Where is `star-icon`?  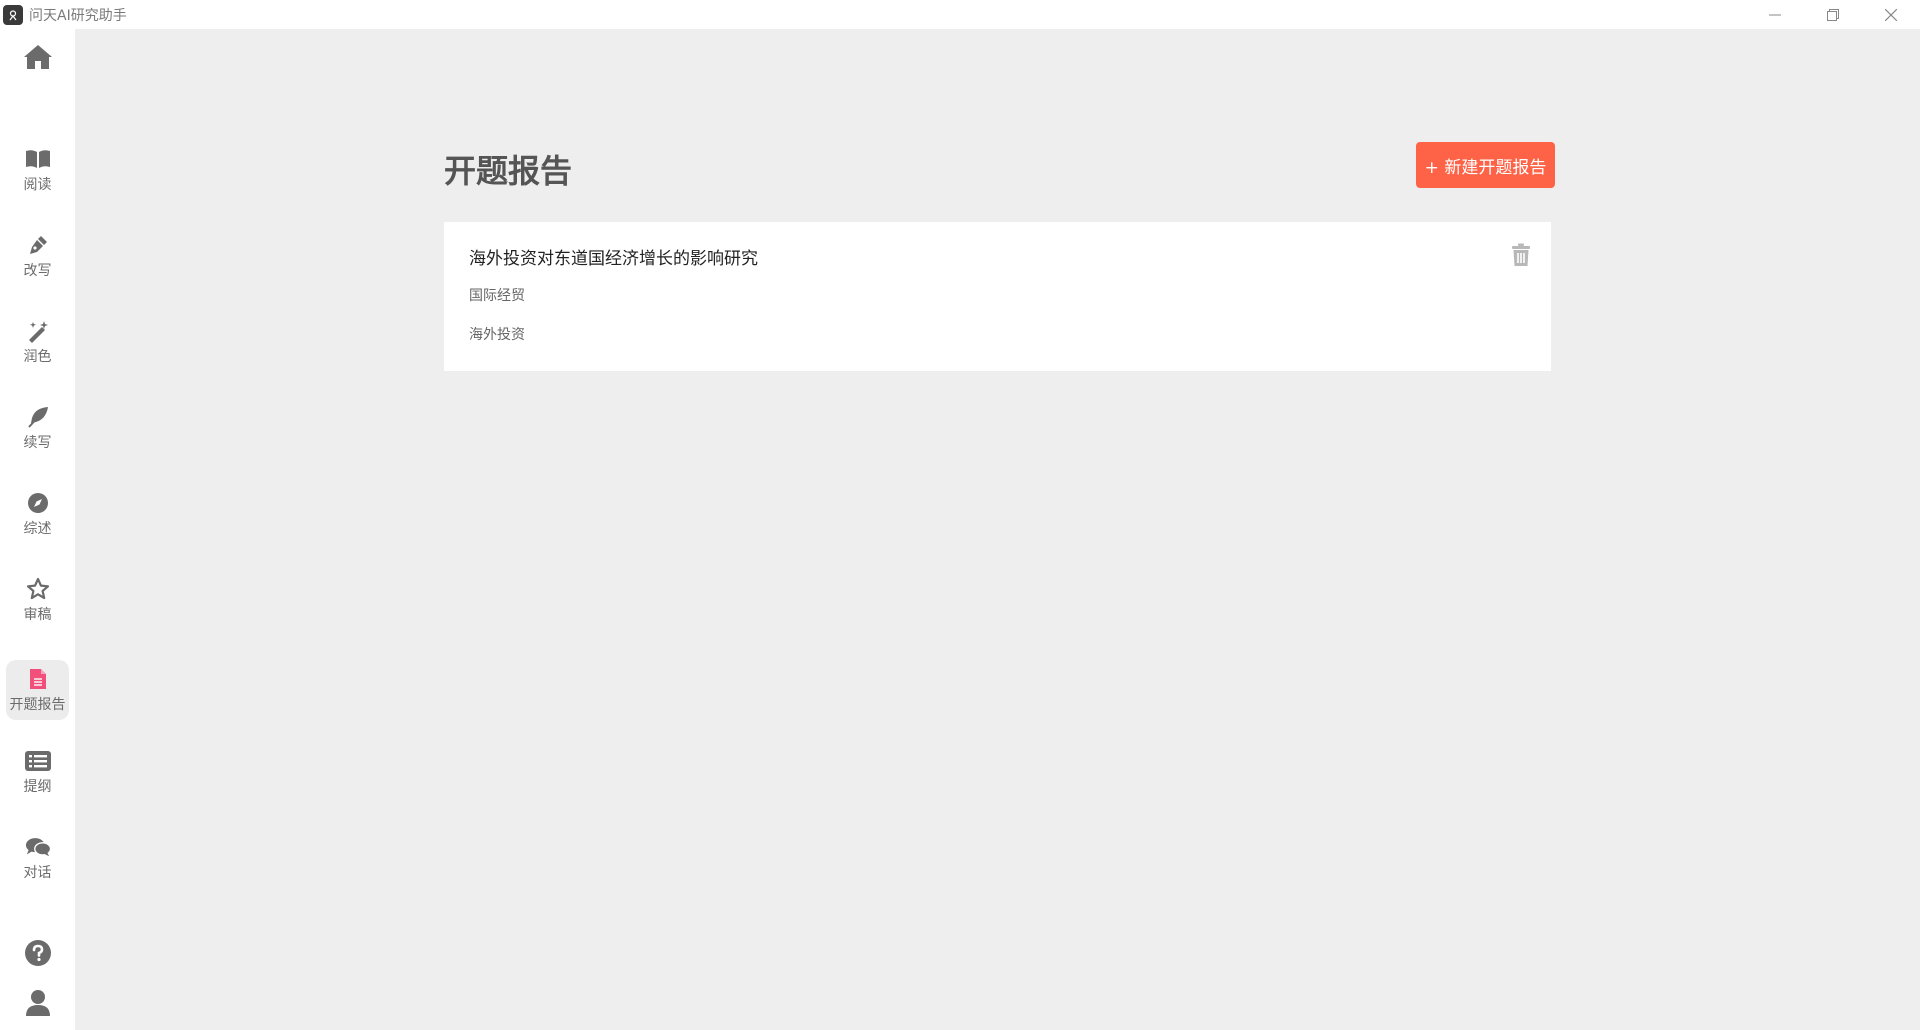 star-icon is located at coordinates (38, 589).